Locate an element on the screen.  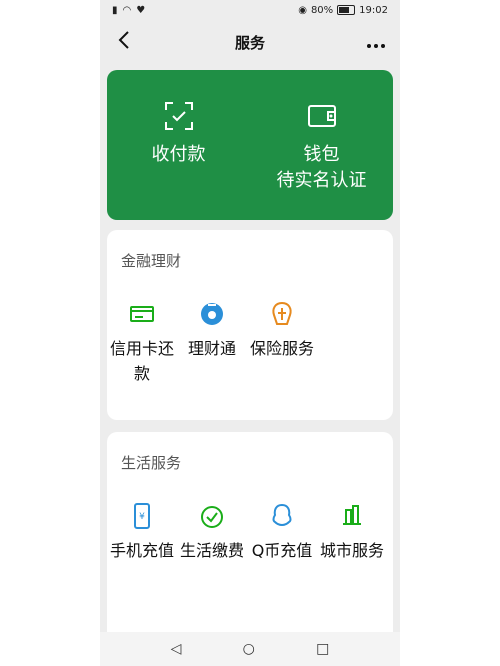
battery-percent: 80% is located at coordinates (322, 10).